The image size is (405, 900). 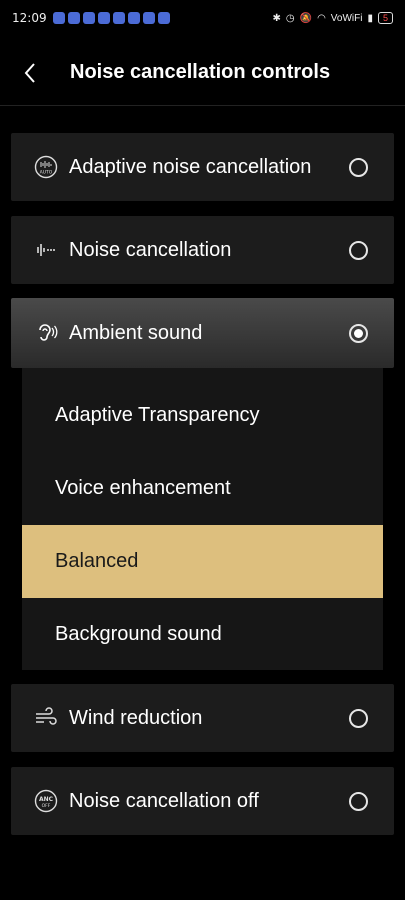 I want to click on option-adaptive-noise-cancellation: AUTO Adaptive noise cancellation, so click(x=202, y=167).